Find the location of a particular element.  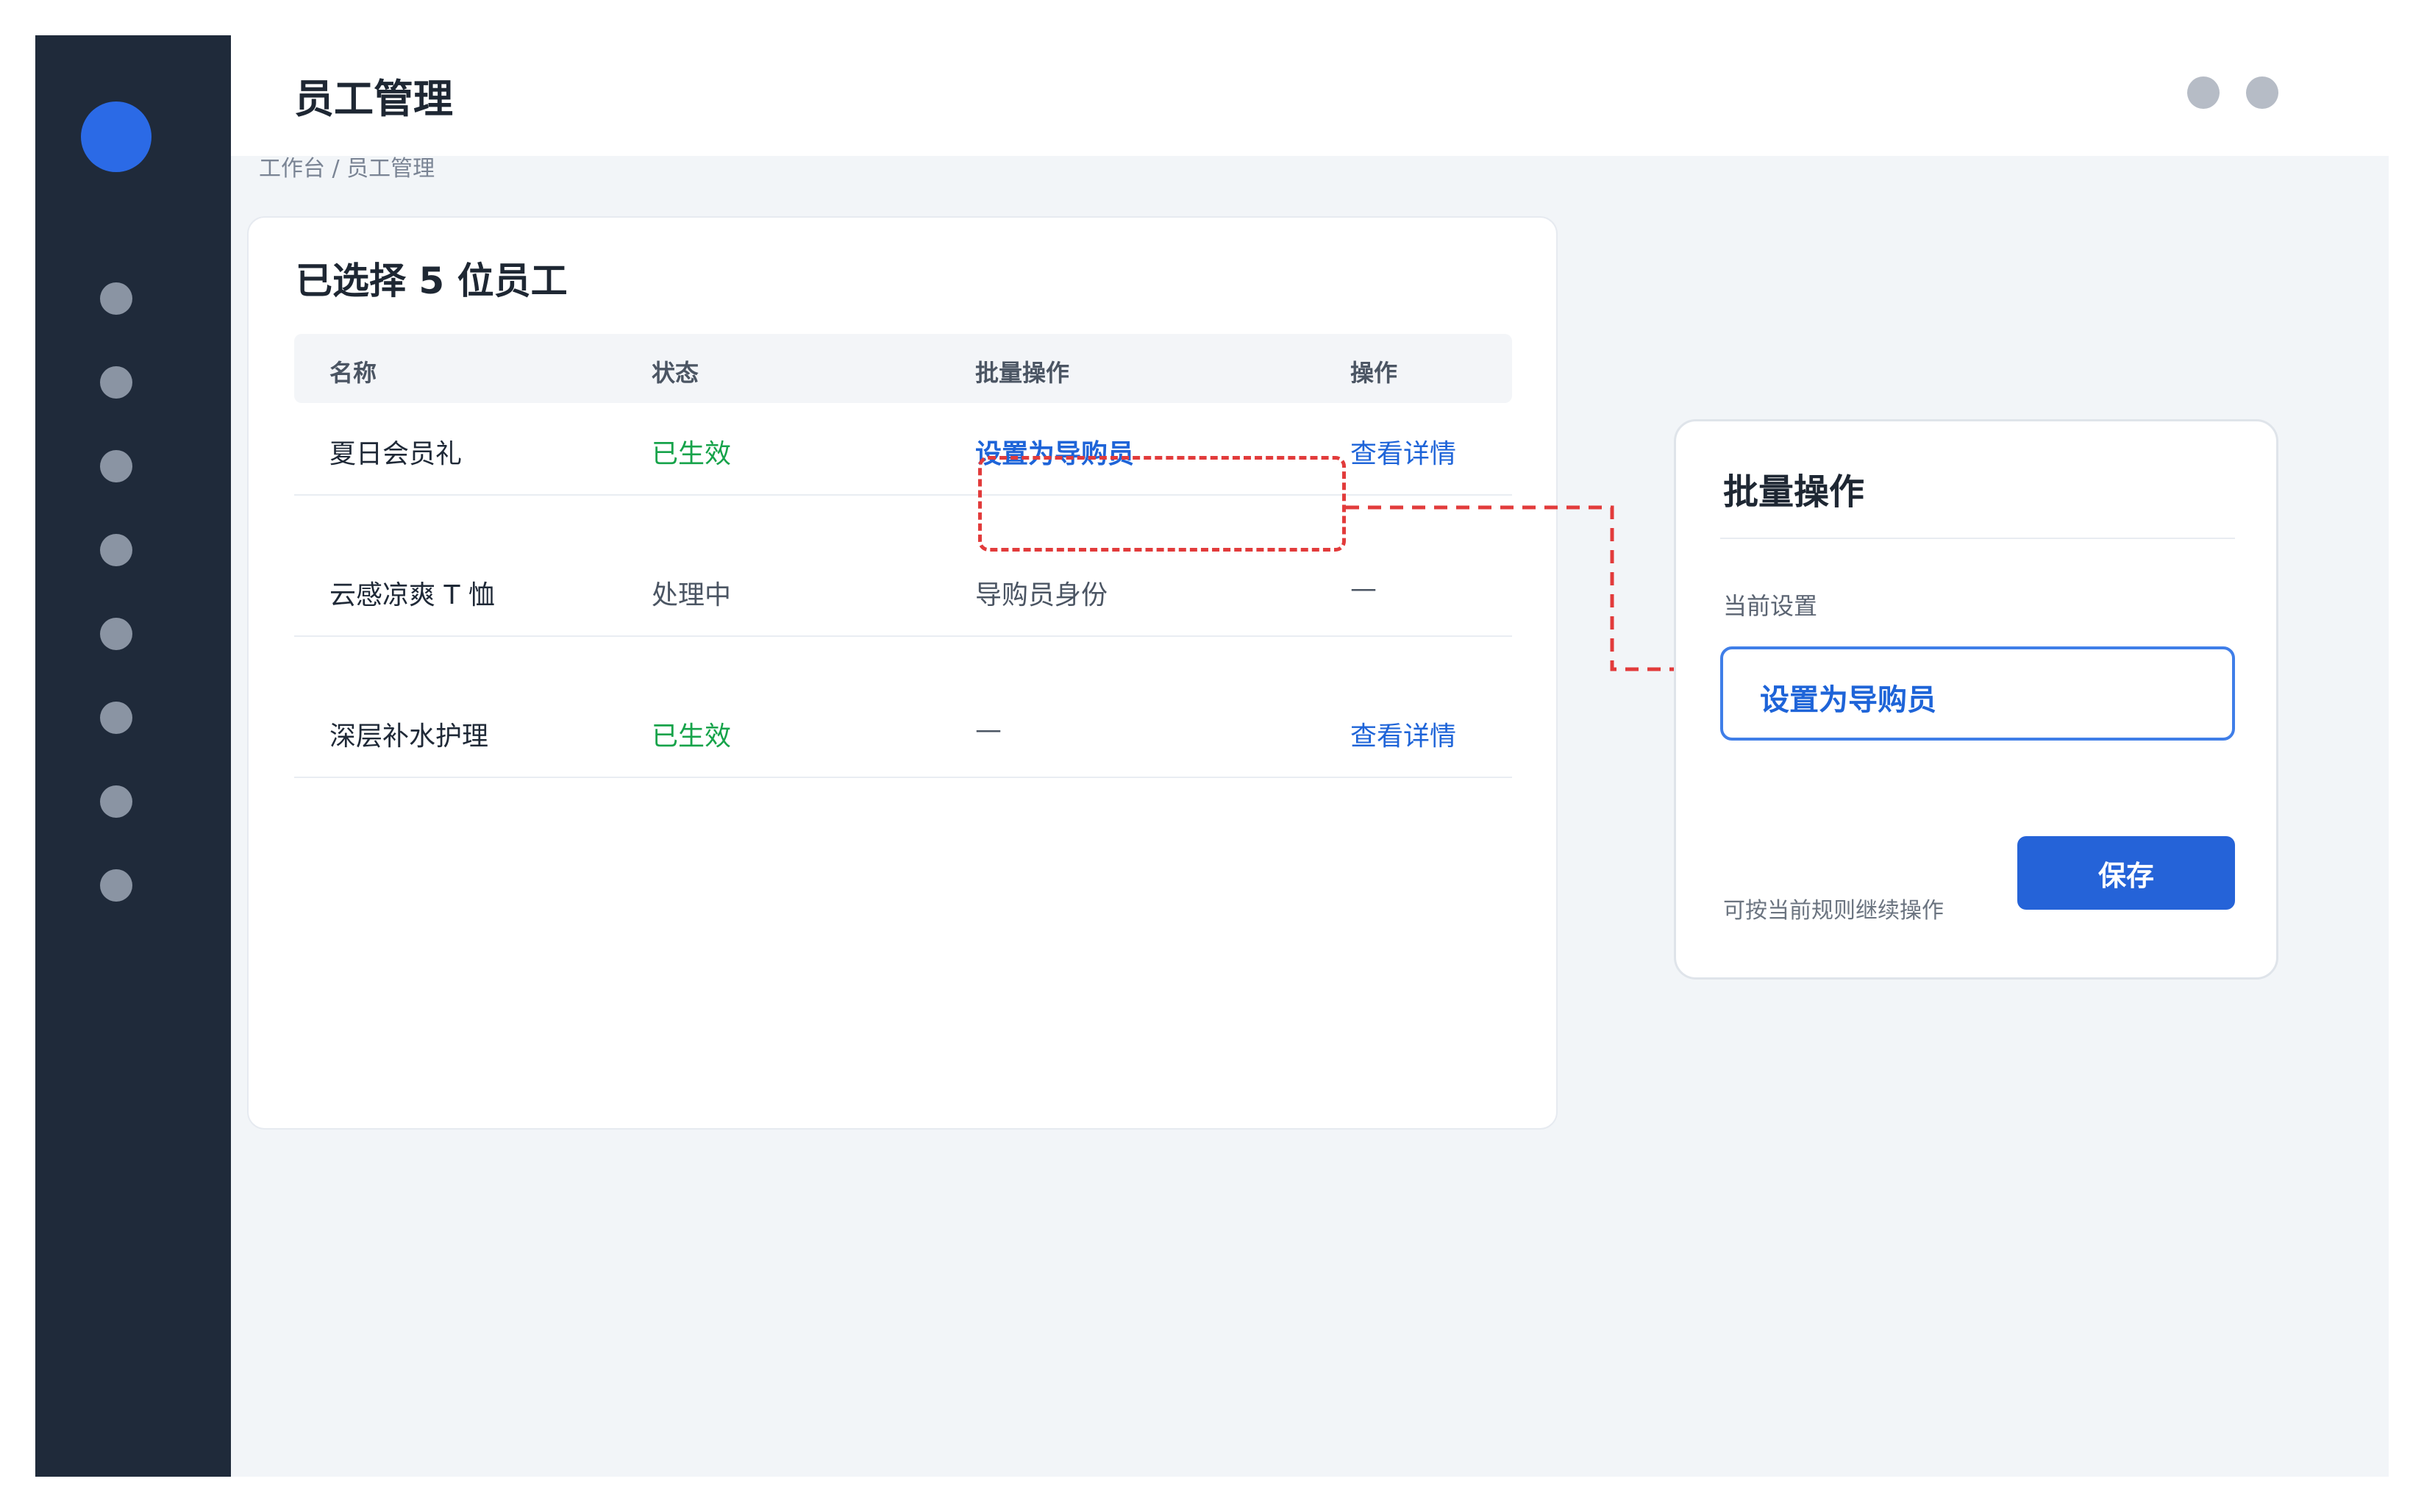

column-header-name: 名称 is located at coordinates (353, 373).